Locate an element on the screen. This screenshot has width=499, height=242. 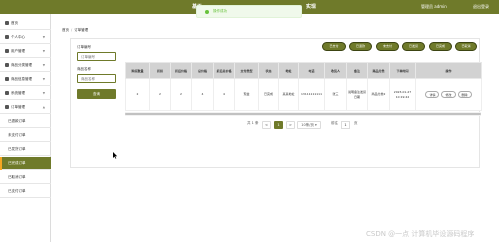
column-header: 折扣 is located at coordinates (160, 70).